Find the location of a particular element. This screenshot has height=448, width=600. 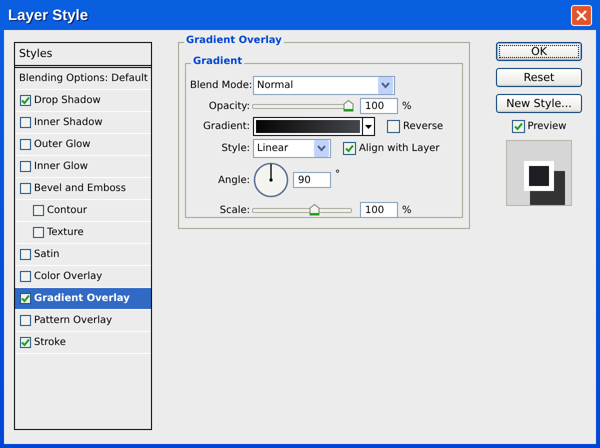

group-title: Gradient is located at coordinates (217, 61).